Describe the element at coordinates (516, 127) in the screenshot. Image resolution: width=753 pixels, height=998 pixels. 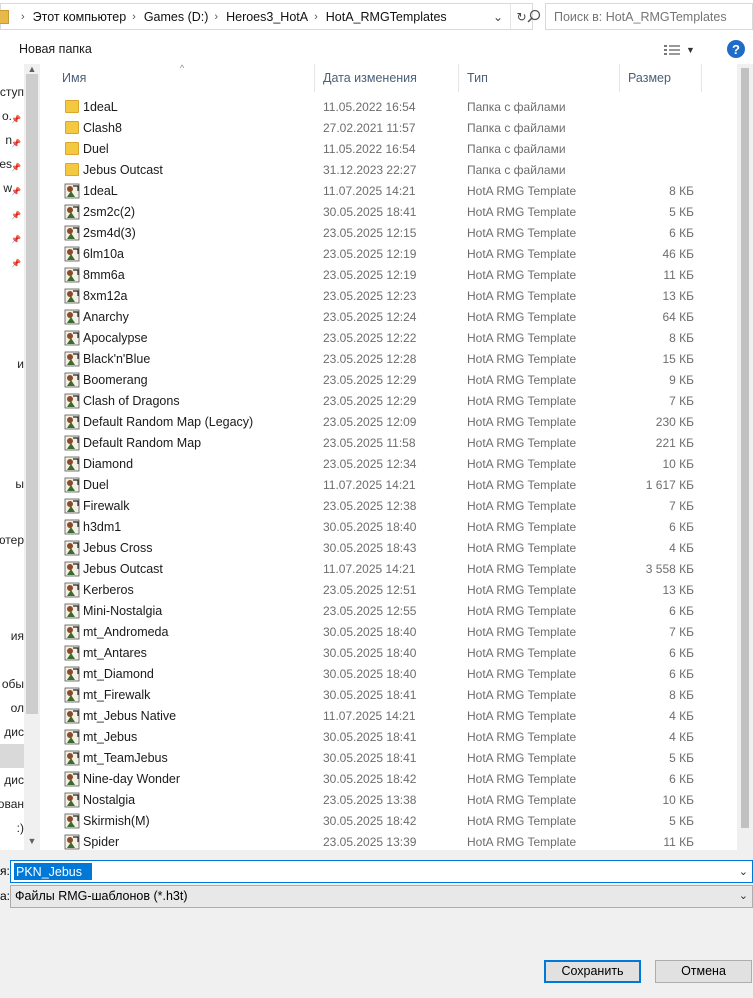
I see `file-type: Папка с файлами` at that location.